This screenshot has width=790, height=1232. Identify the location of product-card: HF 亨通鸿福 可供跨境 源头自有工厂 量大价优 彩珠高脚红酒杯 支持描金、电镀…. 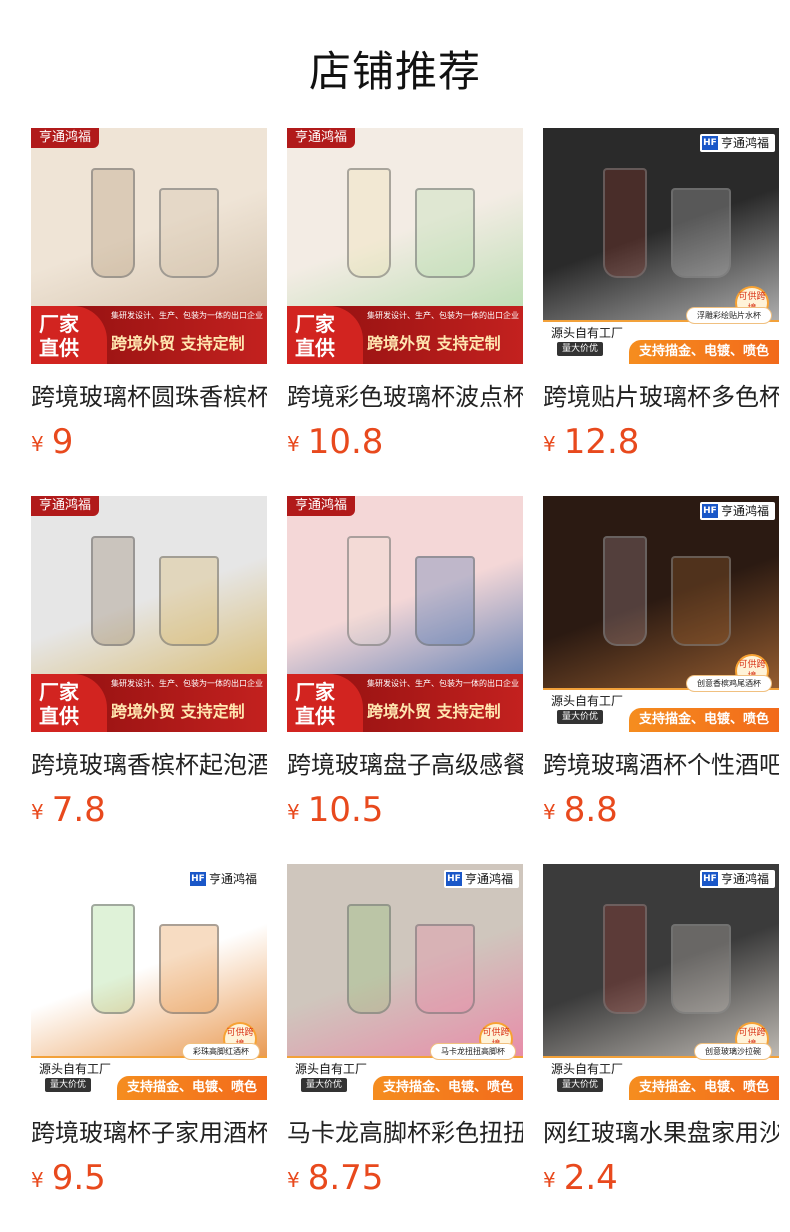
(149, 1031).